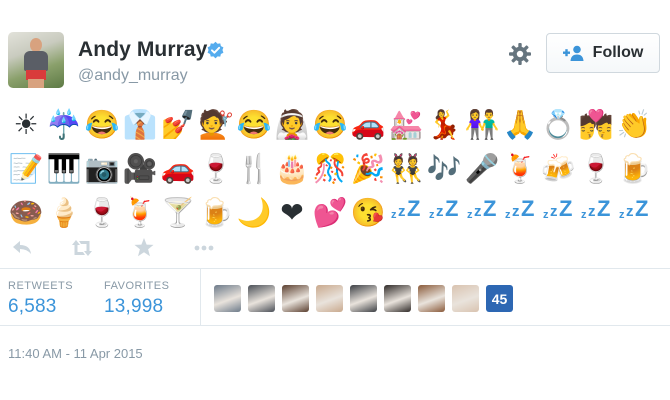  Describe the element at coordinates (133, 76) in the screenshot. I see `author-handle: @andy_murray` at that location.